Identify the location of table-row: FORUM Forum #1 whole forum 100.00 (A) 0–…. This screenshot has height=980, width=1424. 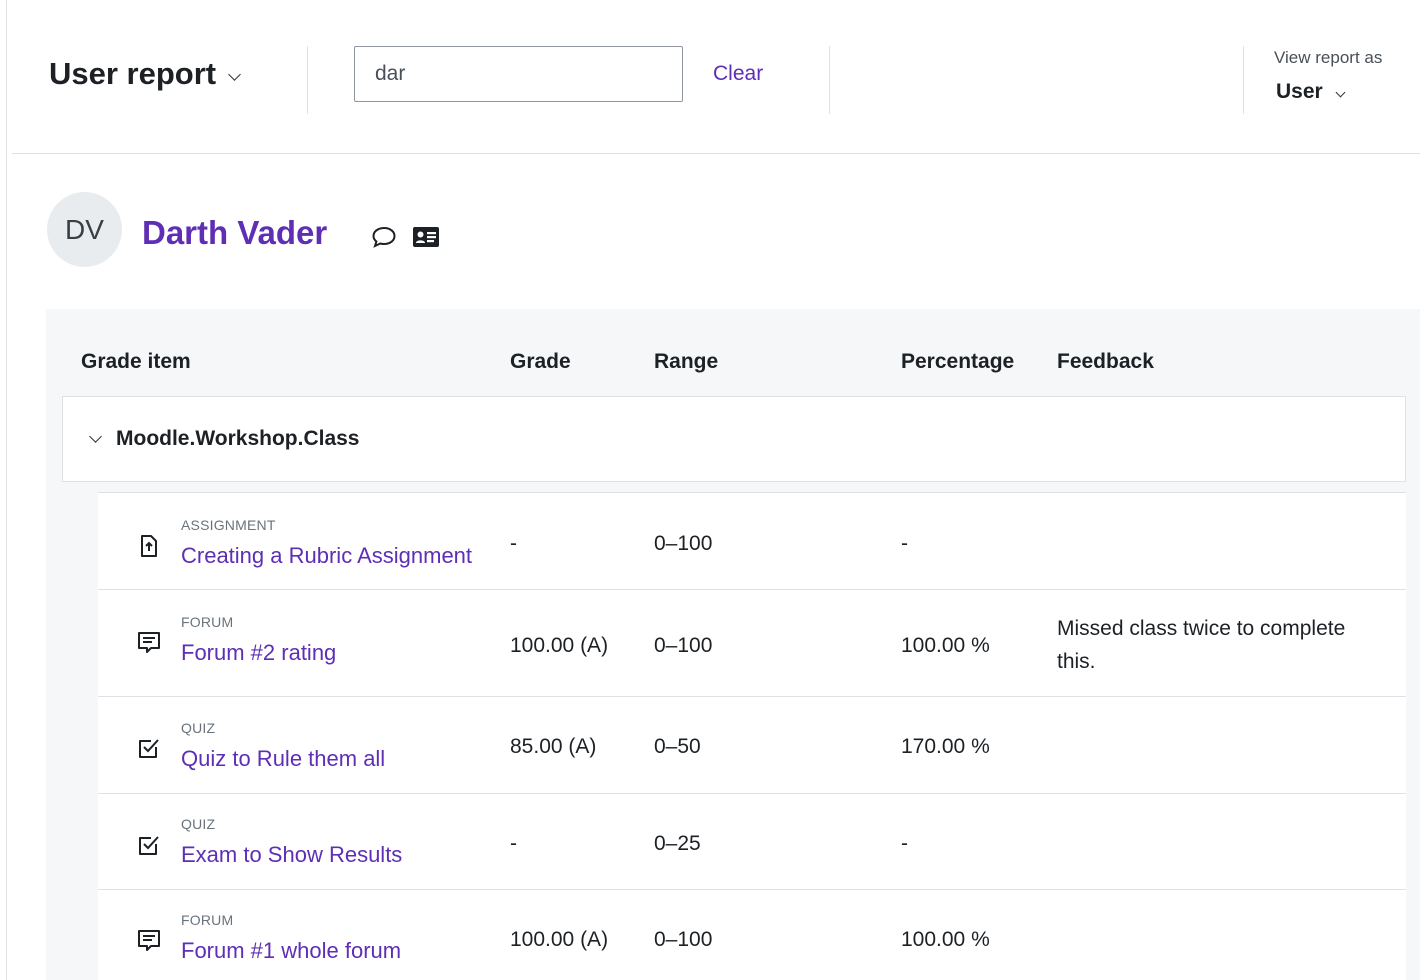
(752, 934).